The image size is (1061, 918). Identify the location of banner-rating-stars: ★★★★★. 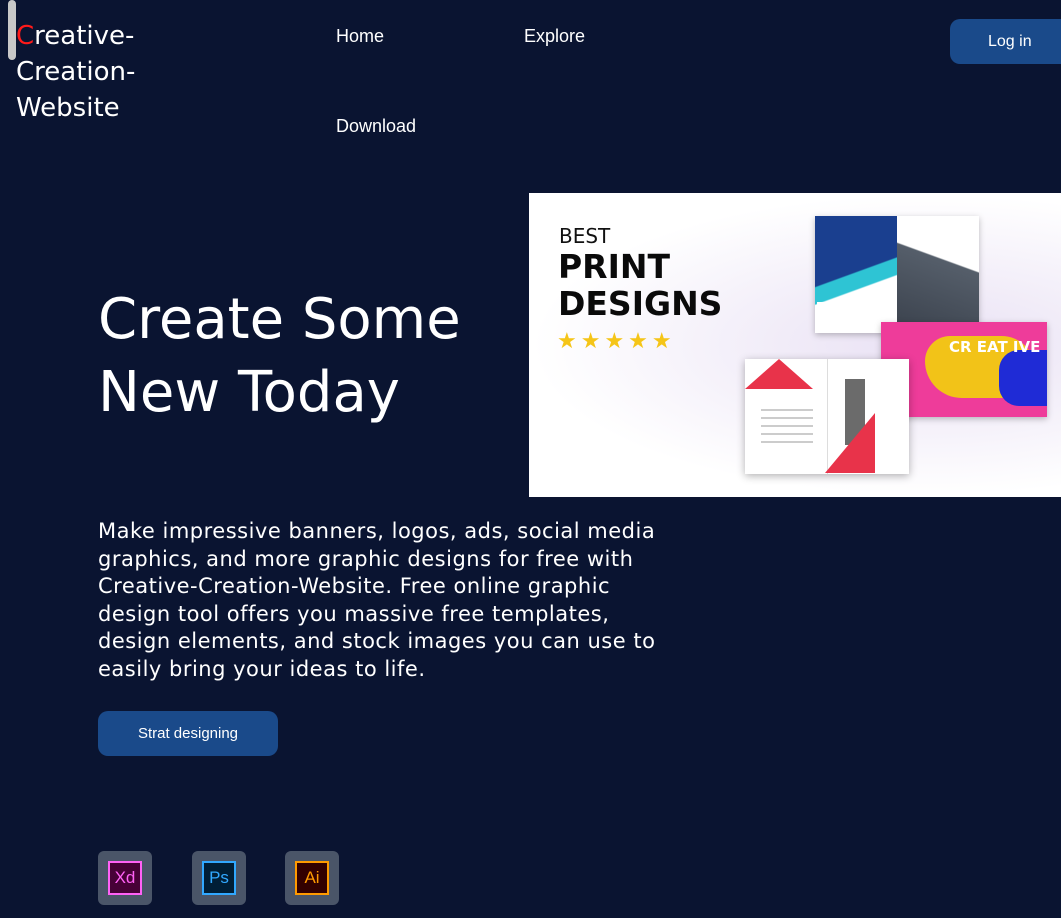
(616, 341).